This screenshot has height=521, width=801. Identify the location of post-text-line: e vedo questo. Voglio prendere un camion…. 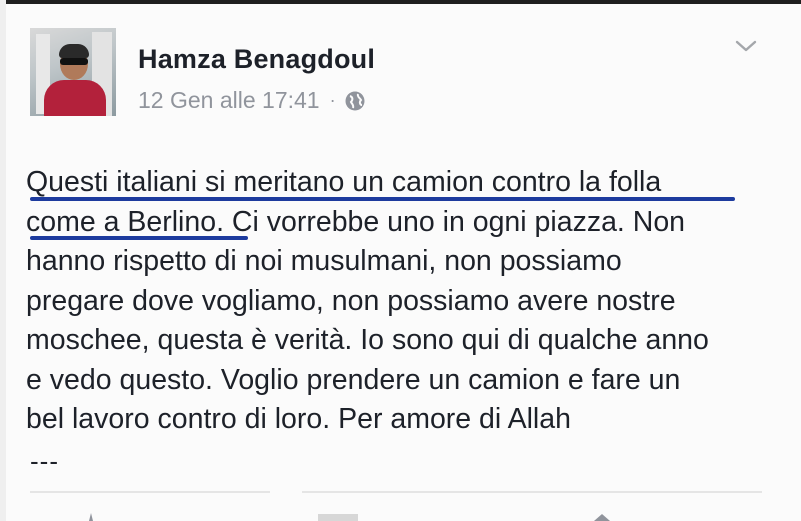
(353, 379).